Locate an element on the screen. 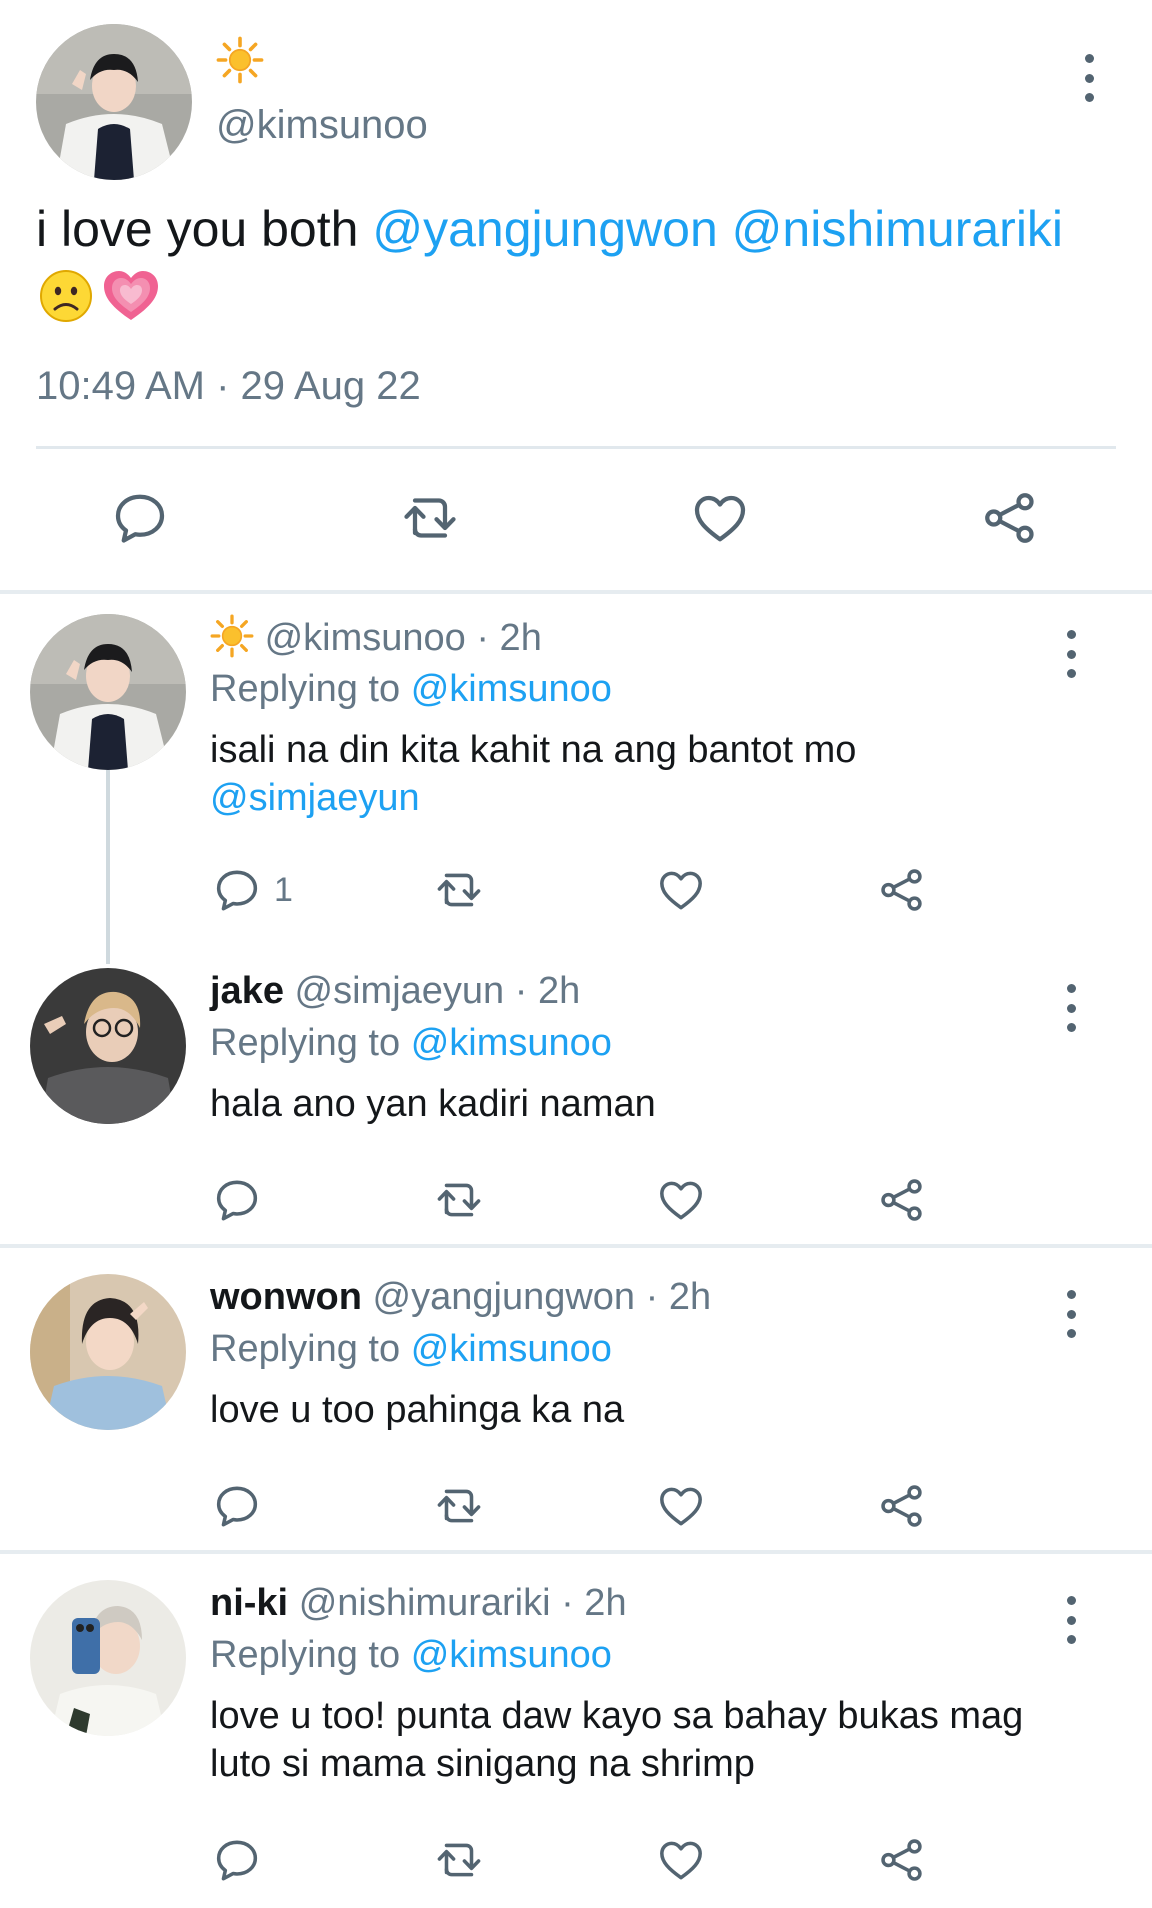 The width and height of the screenshot is (1152, 1908). growing-heart-emoji-icon is located at coordinates (131, 295).